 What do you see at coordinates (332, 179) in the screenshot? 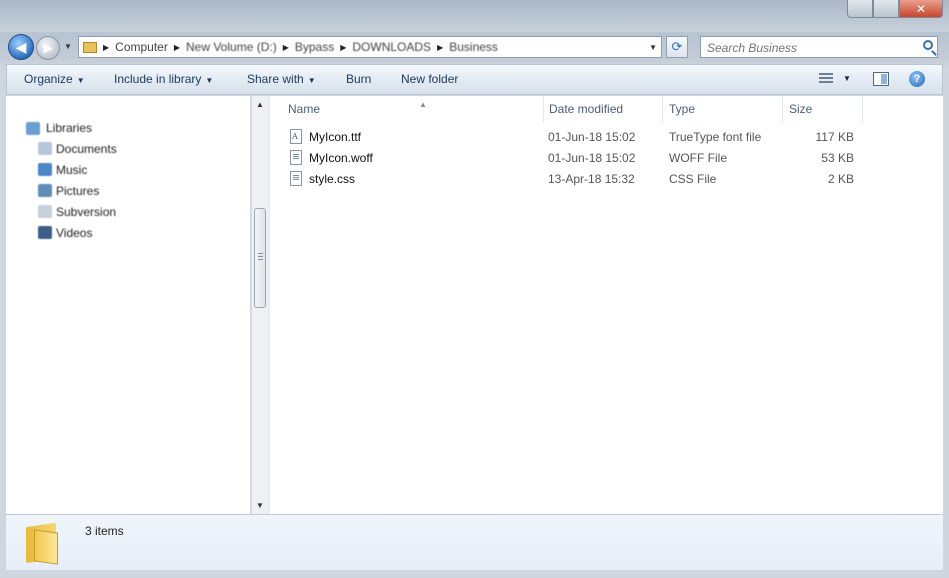
I see `file-name: style.css` at bounding box center [332, 179].